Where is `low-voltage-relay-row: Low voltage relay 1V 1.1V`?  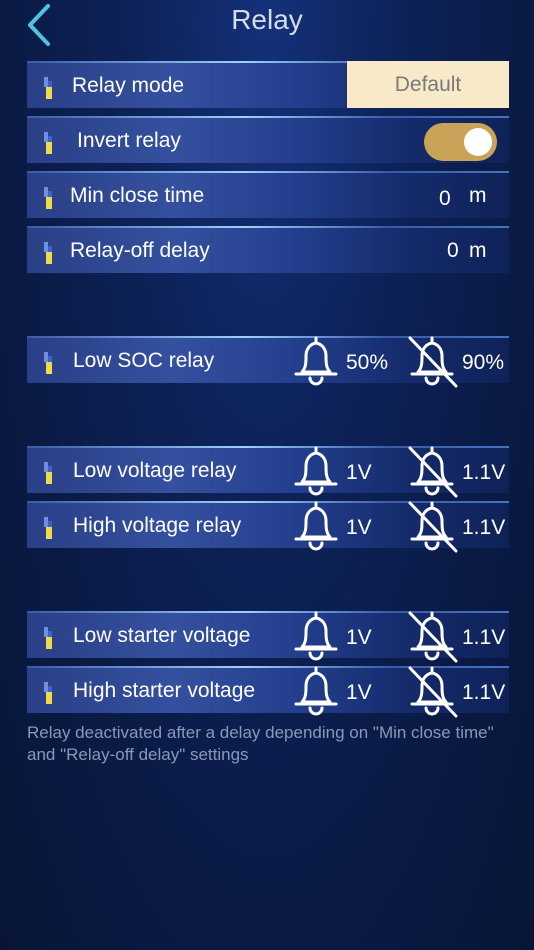
low-voltage-relay-row: Low voltage relay 1V 1.1V is located at coordinates (268, 469).